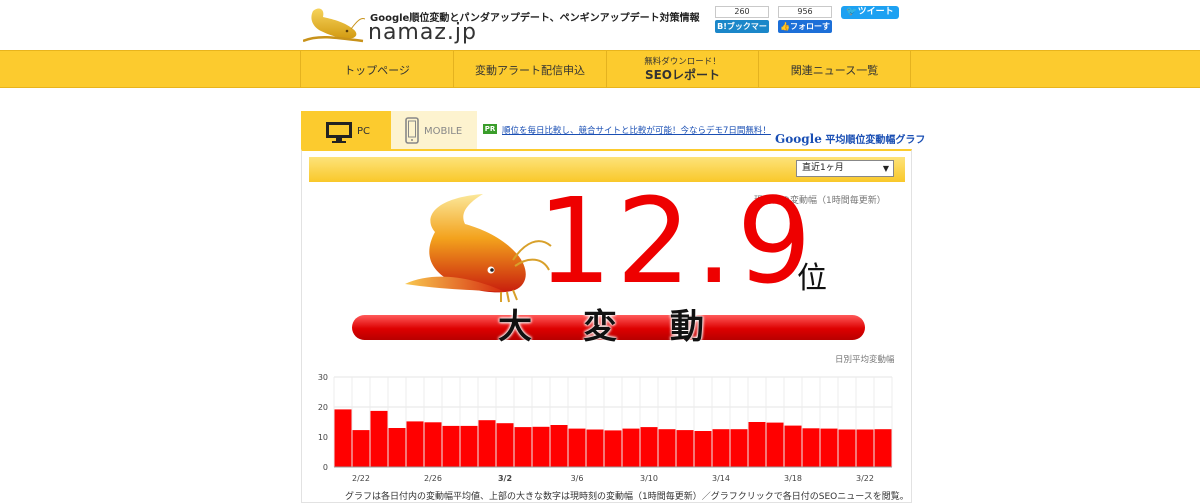  Describe the element at coordinates (721, 478) in the screenshot. I see `x-tick-label: 3/14` at that location.